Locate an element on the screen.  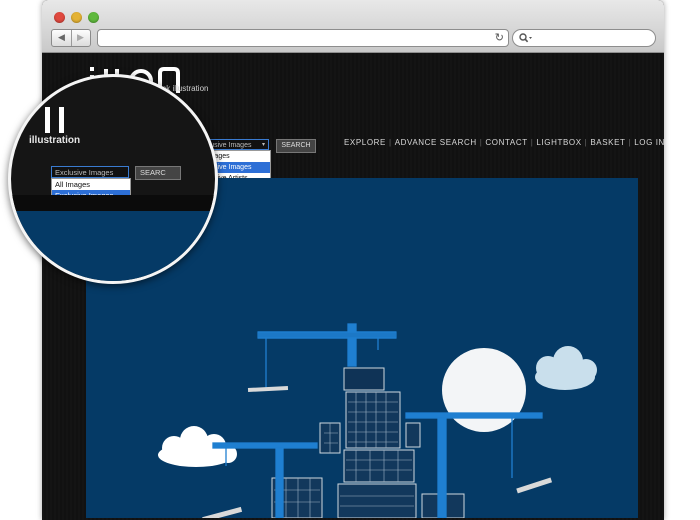
nav-login: LOG IN is located at coordinates (649, 142).